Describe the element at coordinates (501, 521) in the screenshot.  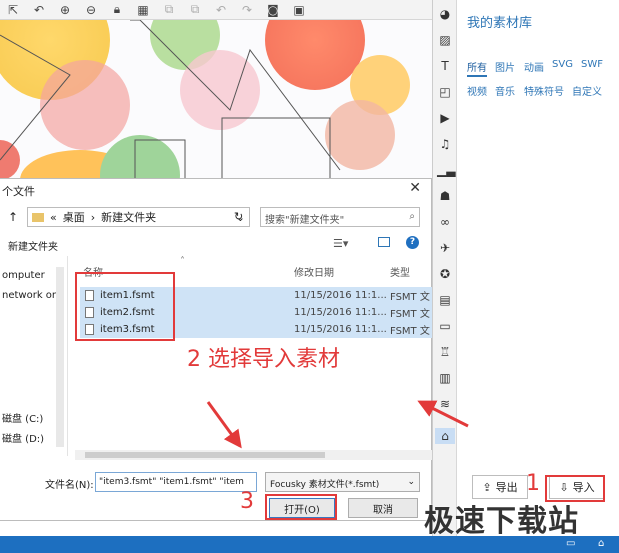
I see `watermark: 极速下载站` at that location.